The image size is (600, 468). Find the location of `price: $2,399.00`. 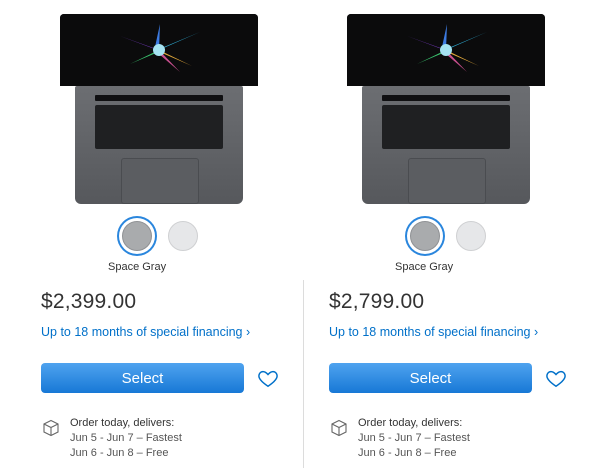

price: $2,399.00 is located at coordinates (89, 301).